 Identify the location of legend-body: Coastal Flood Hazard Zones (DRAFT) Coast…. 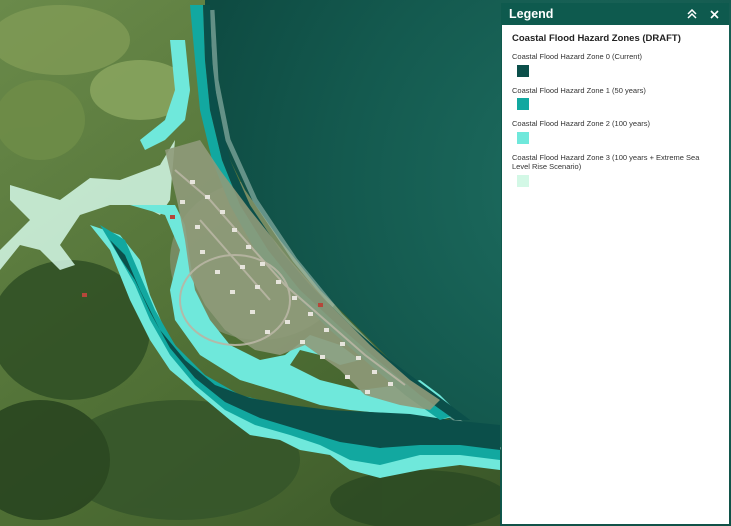
(615, 106).